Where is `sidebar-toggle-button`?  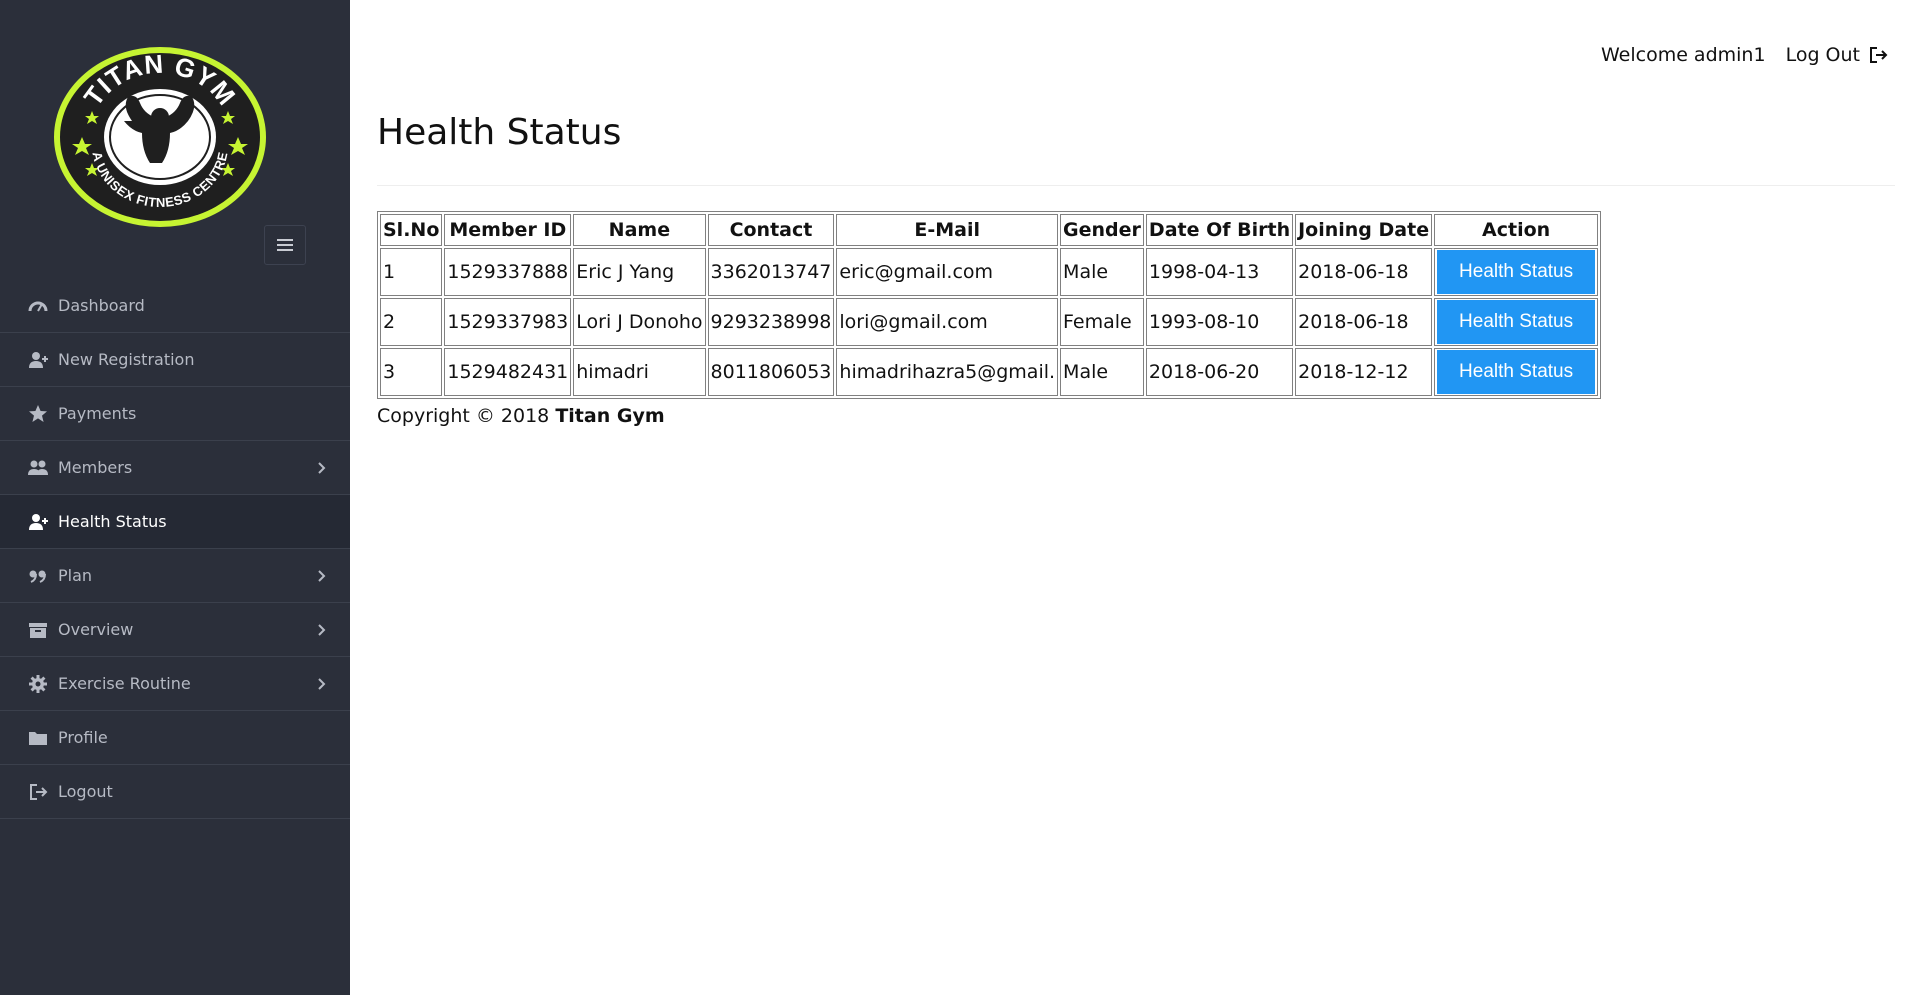 sidebar-toggle-button is located at coordinates (285, 245).